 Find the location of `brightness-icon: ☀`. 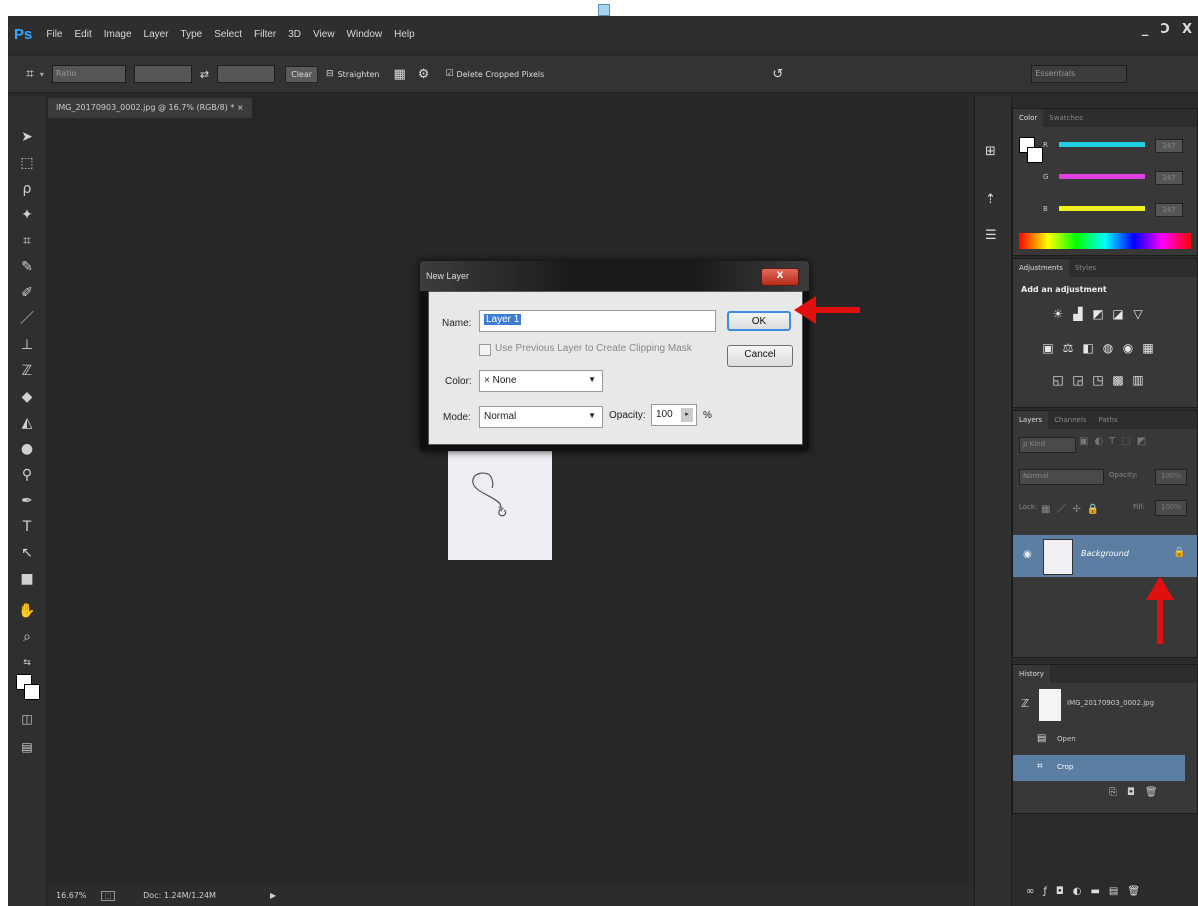

brightness-icon: ☀ is located at coordinates (1058, 314).